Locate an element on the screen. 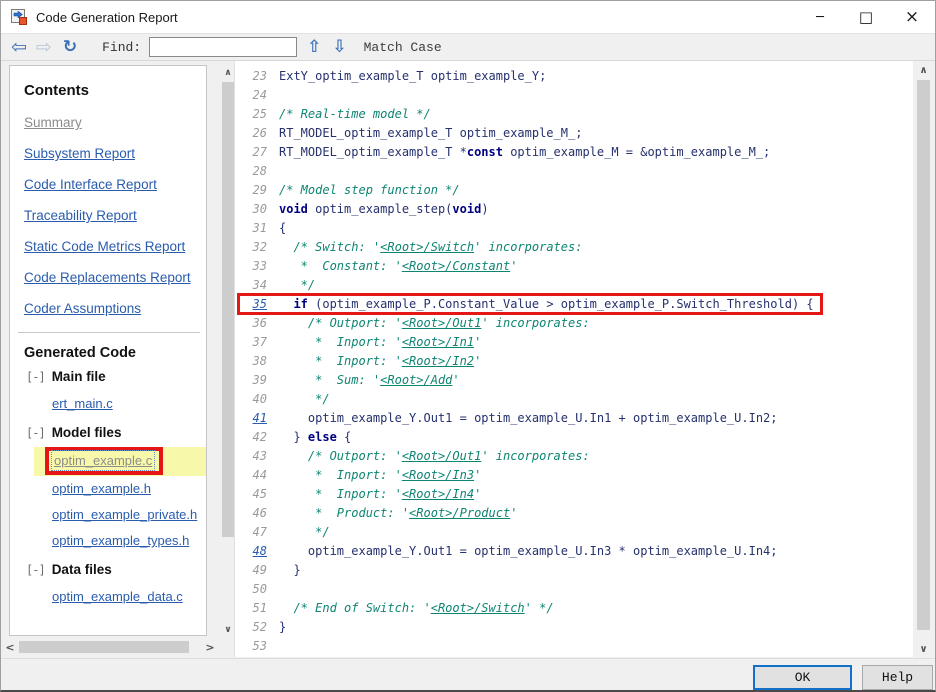  line-number: 27 is located at coordinates (259, 152).